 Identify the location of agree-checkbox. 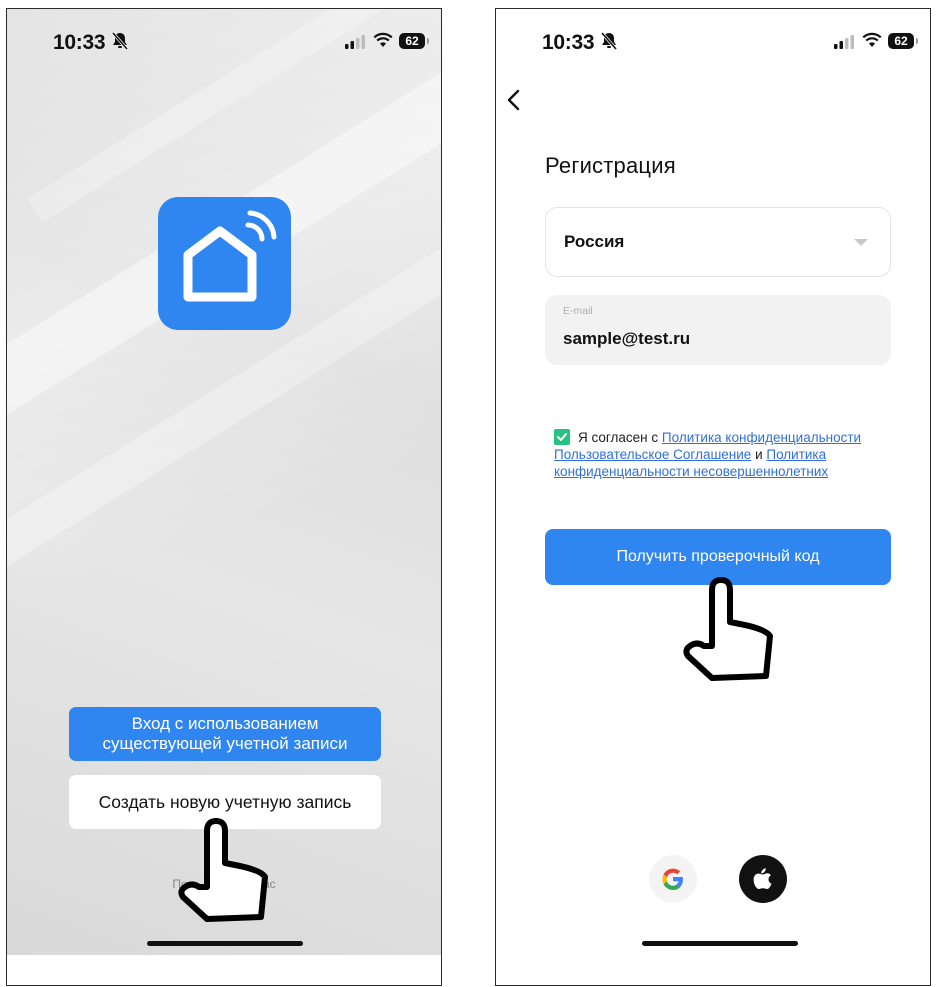
(562, 437).